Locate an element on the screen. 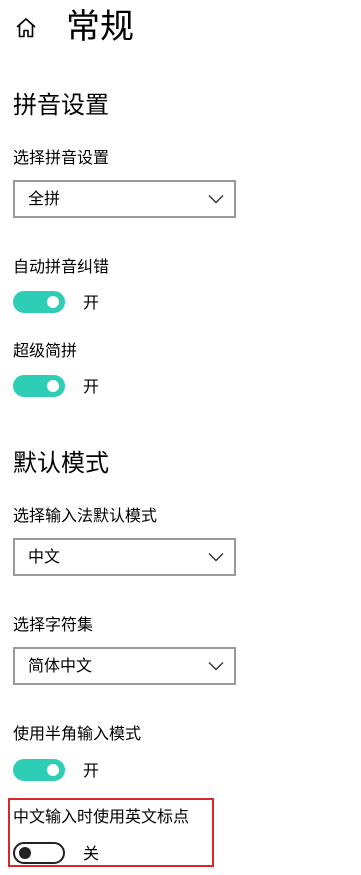 This screenshot has width=361, height=875. pinyin-mode-label: 选择拼音设置 is located at coordinates (61, 157).